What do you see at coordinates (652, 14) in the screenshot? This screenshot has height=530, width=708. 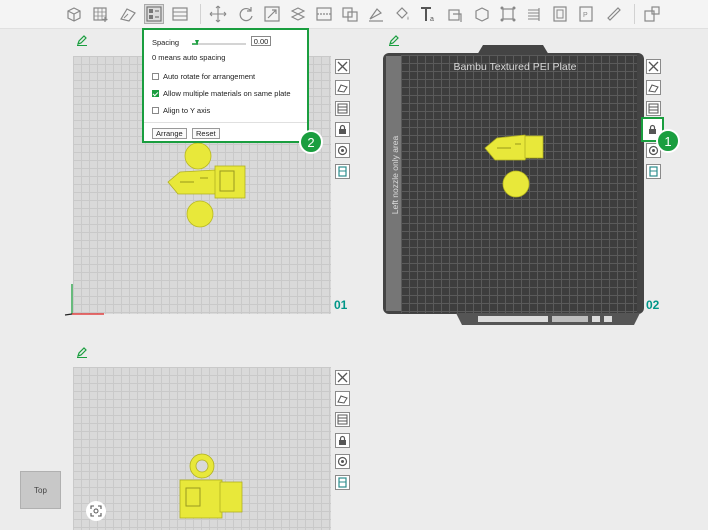 I see `more-icon` at bounding box center [652, 14].